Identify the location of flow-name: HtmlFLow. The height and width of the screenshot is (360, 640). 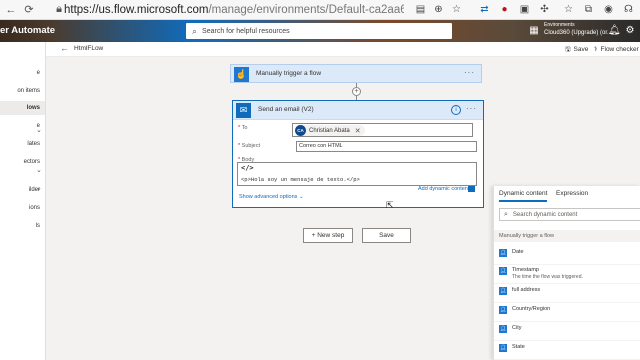
(89, 48).